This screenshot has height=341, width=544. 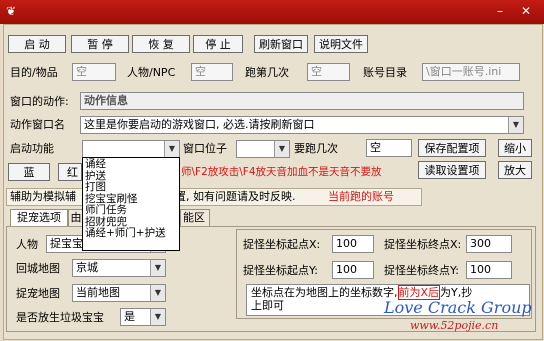 What do you see at coordinates (281, 44) in the screenshot?
I see `refresh-window-button: 刷新窗口` at bounding box center [281, 44].